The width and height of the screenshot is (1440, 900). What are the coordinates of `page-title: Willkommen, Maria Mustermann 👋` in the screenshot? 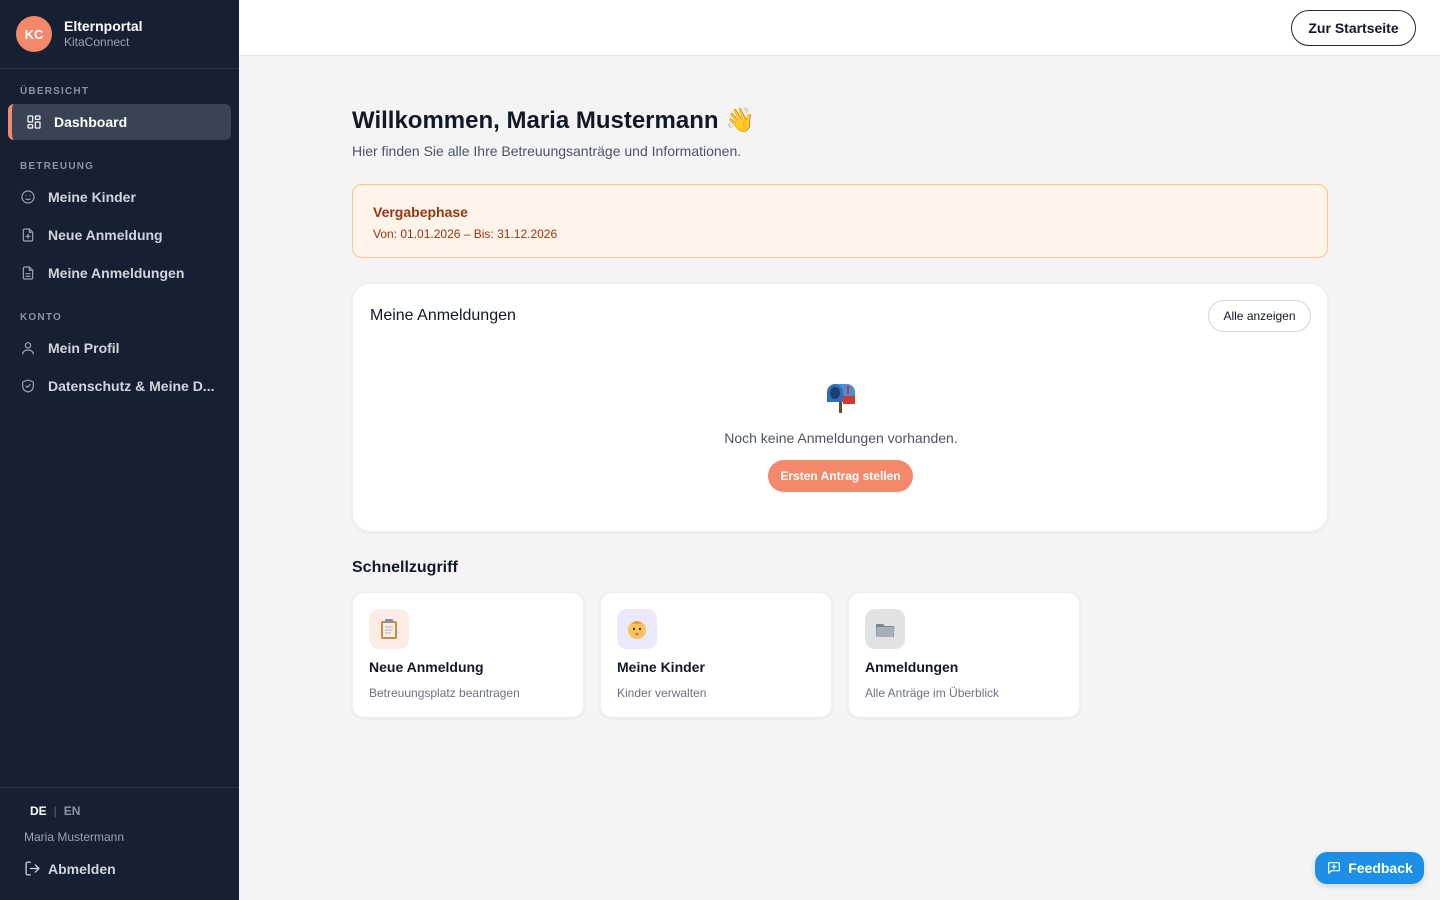 It's located at (554, 120).